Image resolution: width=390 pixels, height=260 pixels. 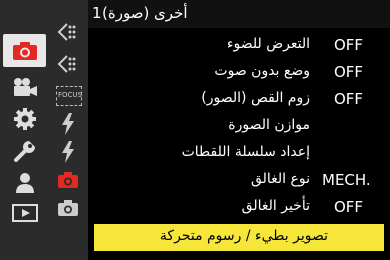 I want to click on bracket-dots-alt-icon, so click(x=68, y=66).